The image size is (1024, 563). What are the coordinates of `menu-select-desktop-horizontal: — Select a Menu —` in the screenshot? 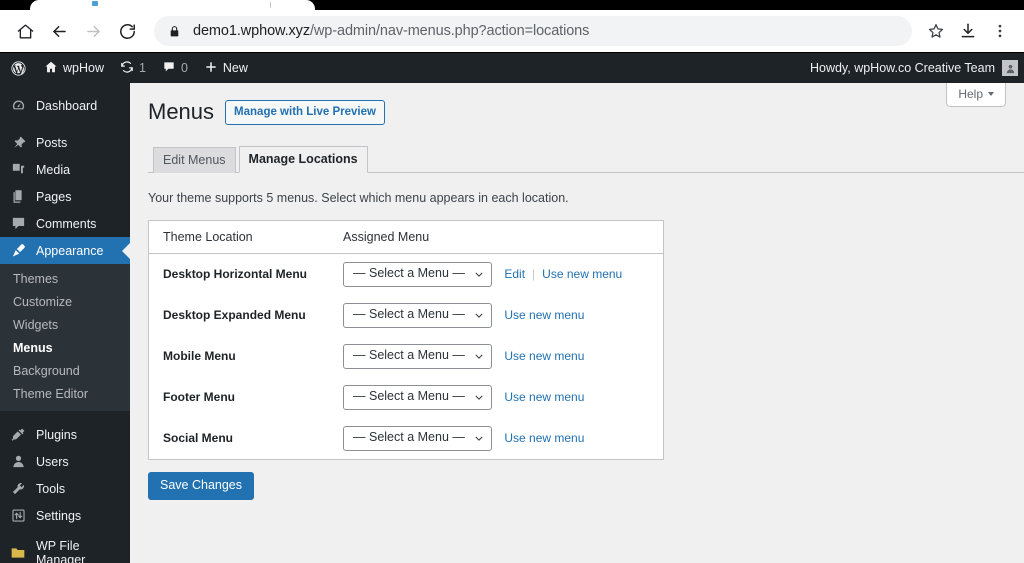 It's located at (418, 274).